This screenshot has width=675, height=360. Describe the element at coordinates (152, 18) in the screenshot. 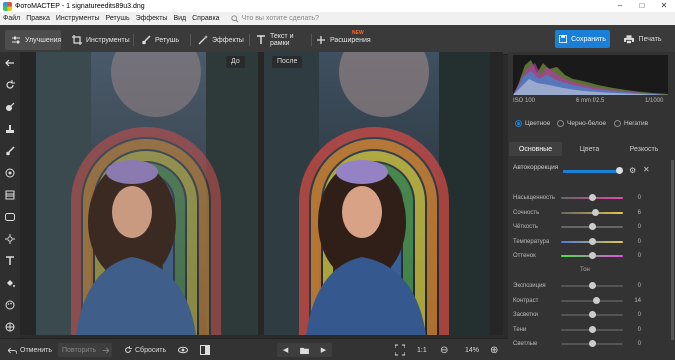

I see `menu-effects: Эффекты` at that location.